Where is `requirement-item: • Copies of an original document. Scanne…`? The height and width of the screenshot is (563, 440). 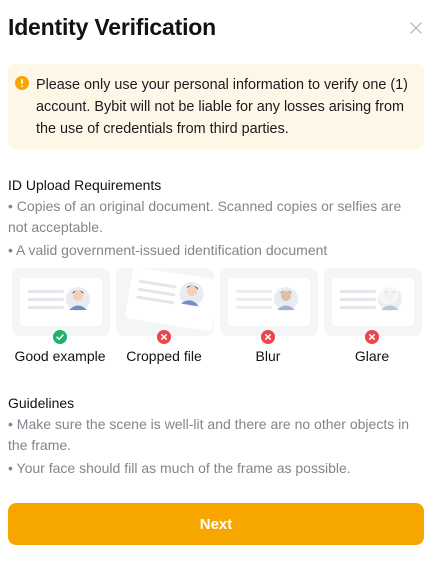
requirement-item: • Copies of an original document. Scanne… is located at coordinates (205, 216).